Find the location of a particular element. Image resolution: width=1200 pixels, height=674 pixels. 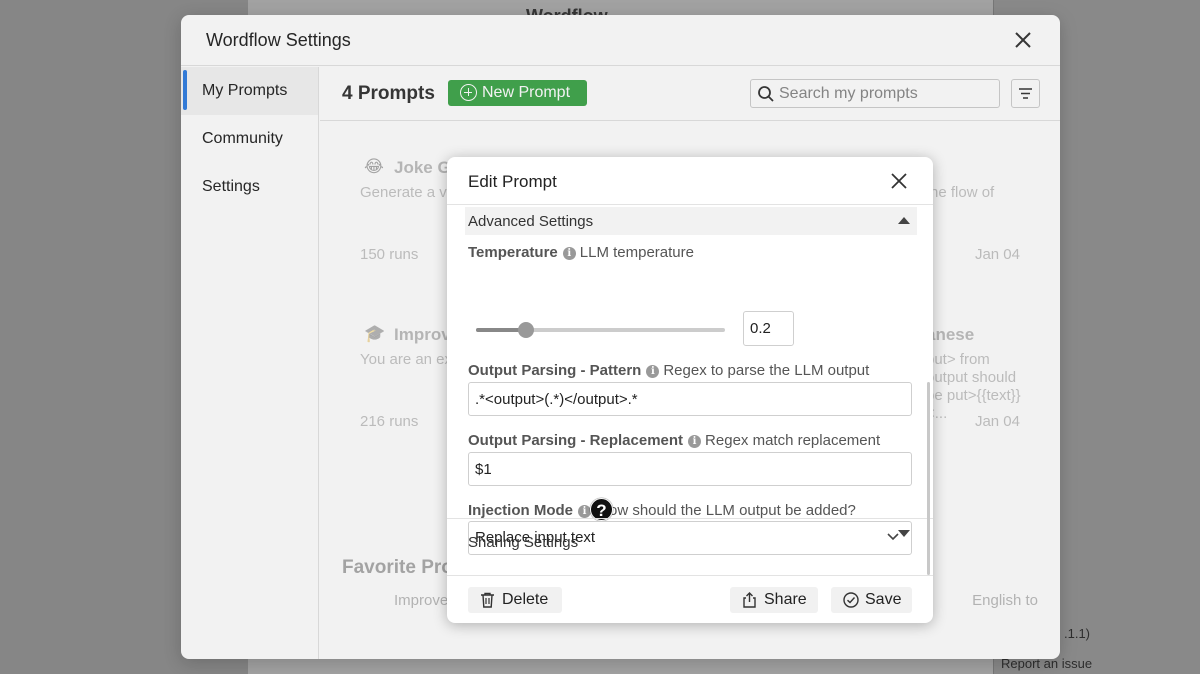

card-description: he flow of is located at coordinates (962, 192).